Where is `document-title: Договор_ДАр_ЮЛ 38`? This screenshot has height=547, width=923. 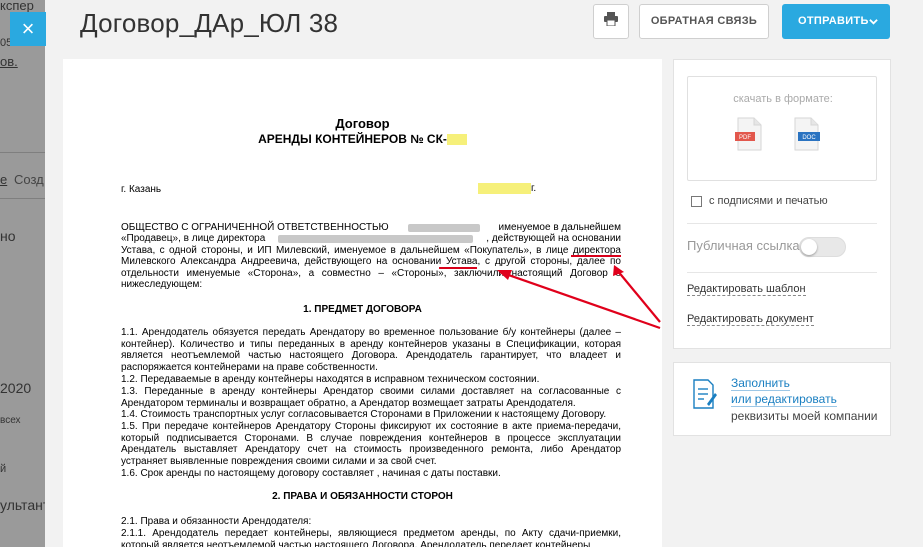 document-title: Договор_ДАр_ЮЛ 38 is located at coordinates (209, 23).